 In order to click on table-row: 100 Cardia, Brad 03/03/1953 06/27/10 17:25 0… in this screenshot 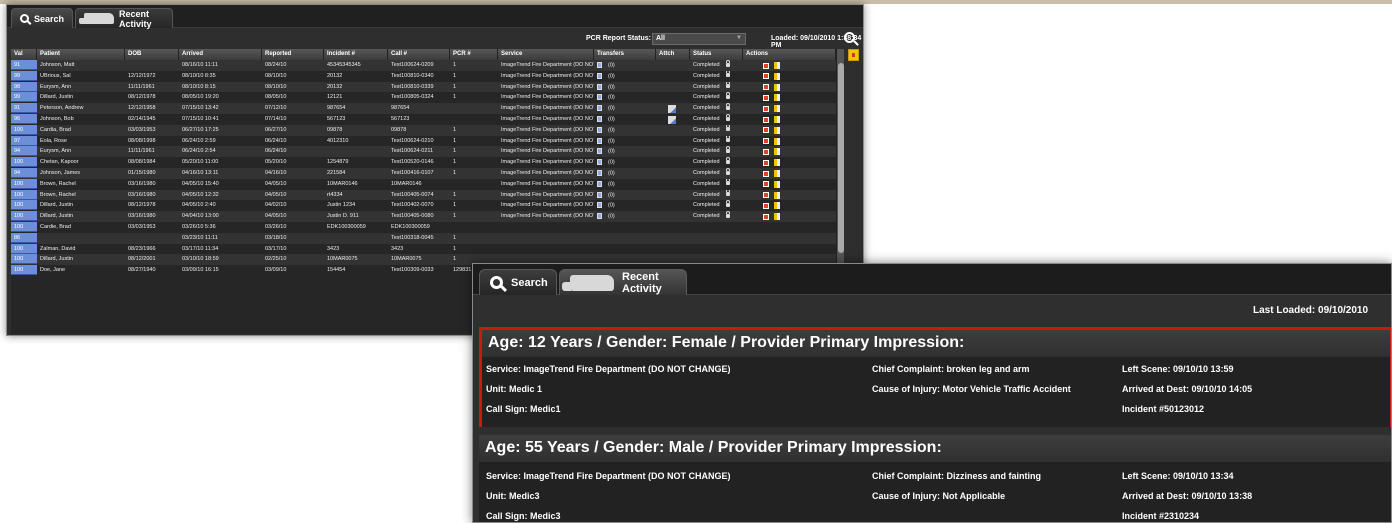, I will do `click(423, 130)`.